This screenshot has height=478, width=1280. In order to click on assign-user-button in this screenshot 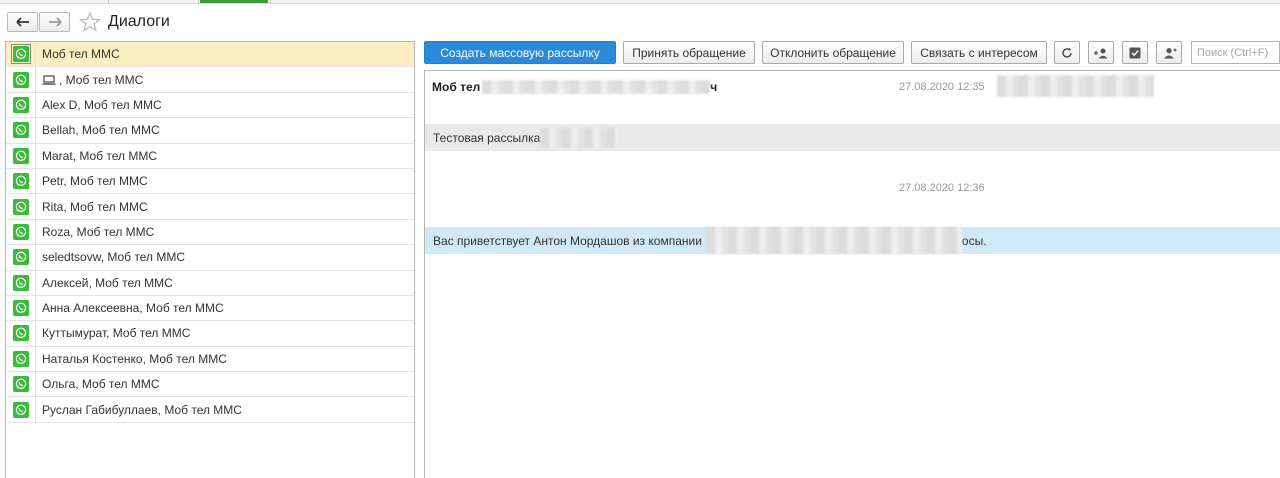, I will do `click(1169, 52)`.